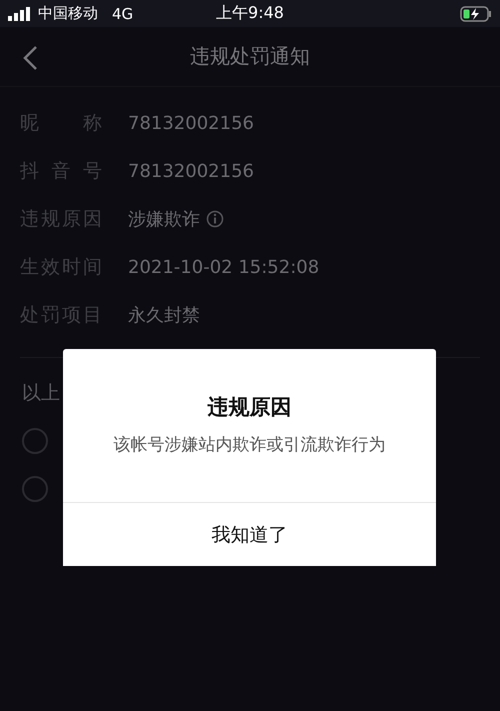  Describe the element at coordinates (250, 56) in the screenshot. I see `page-title: 违规处罚通知` at that location.